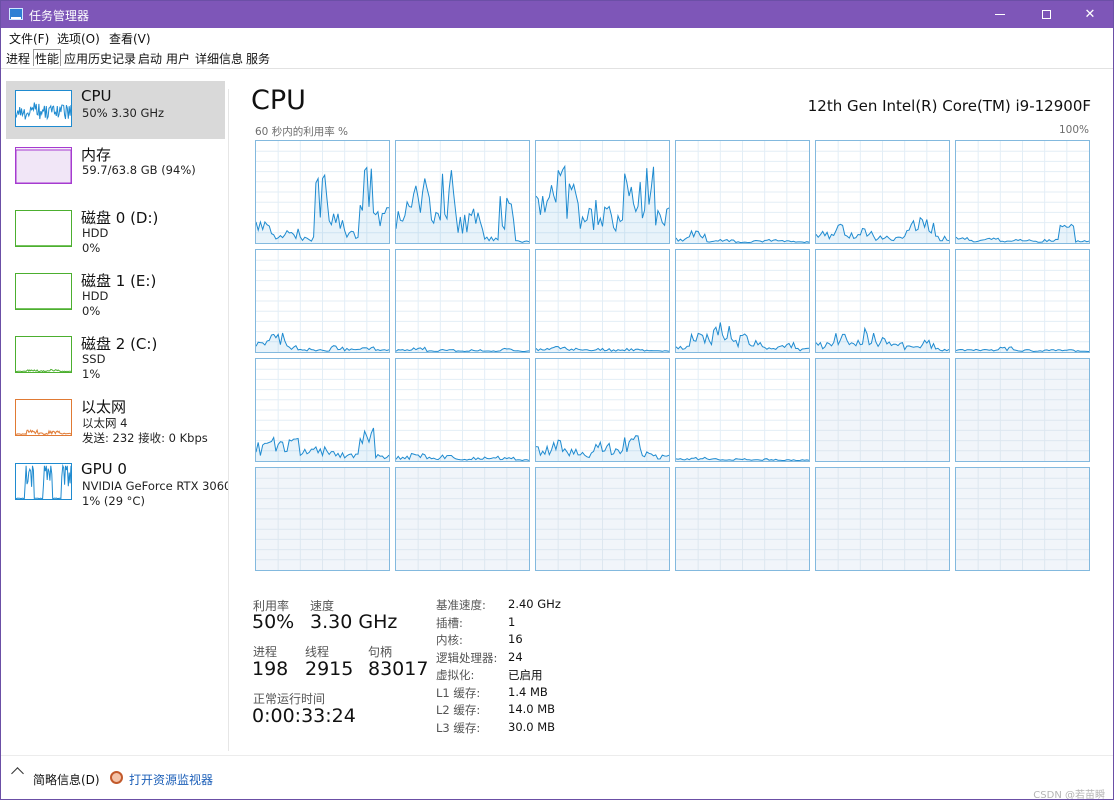 The image size is (1114, 800). I want to click on menu-bar: 文件(F) 选项(O) 查看(V), so click(557, 38).